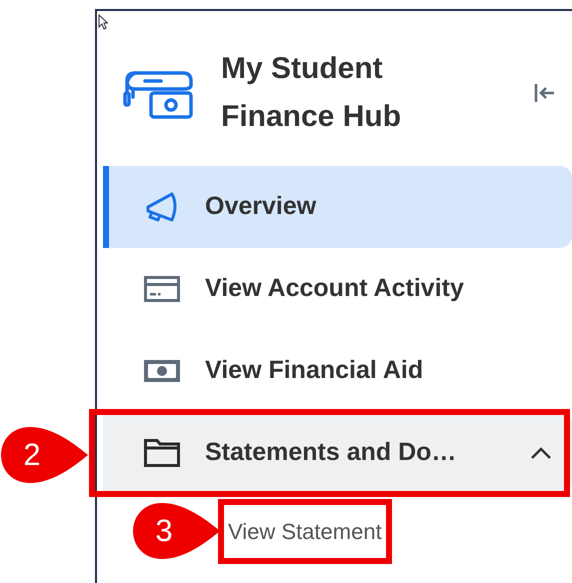 The width and height of the screenshot is (572, 583). I want to click on collapse-icon, so click(545, 92).